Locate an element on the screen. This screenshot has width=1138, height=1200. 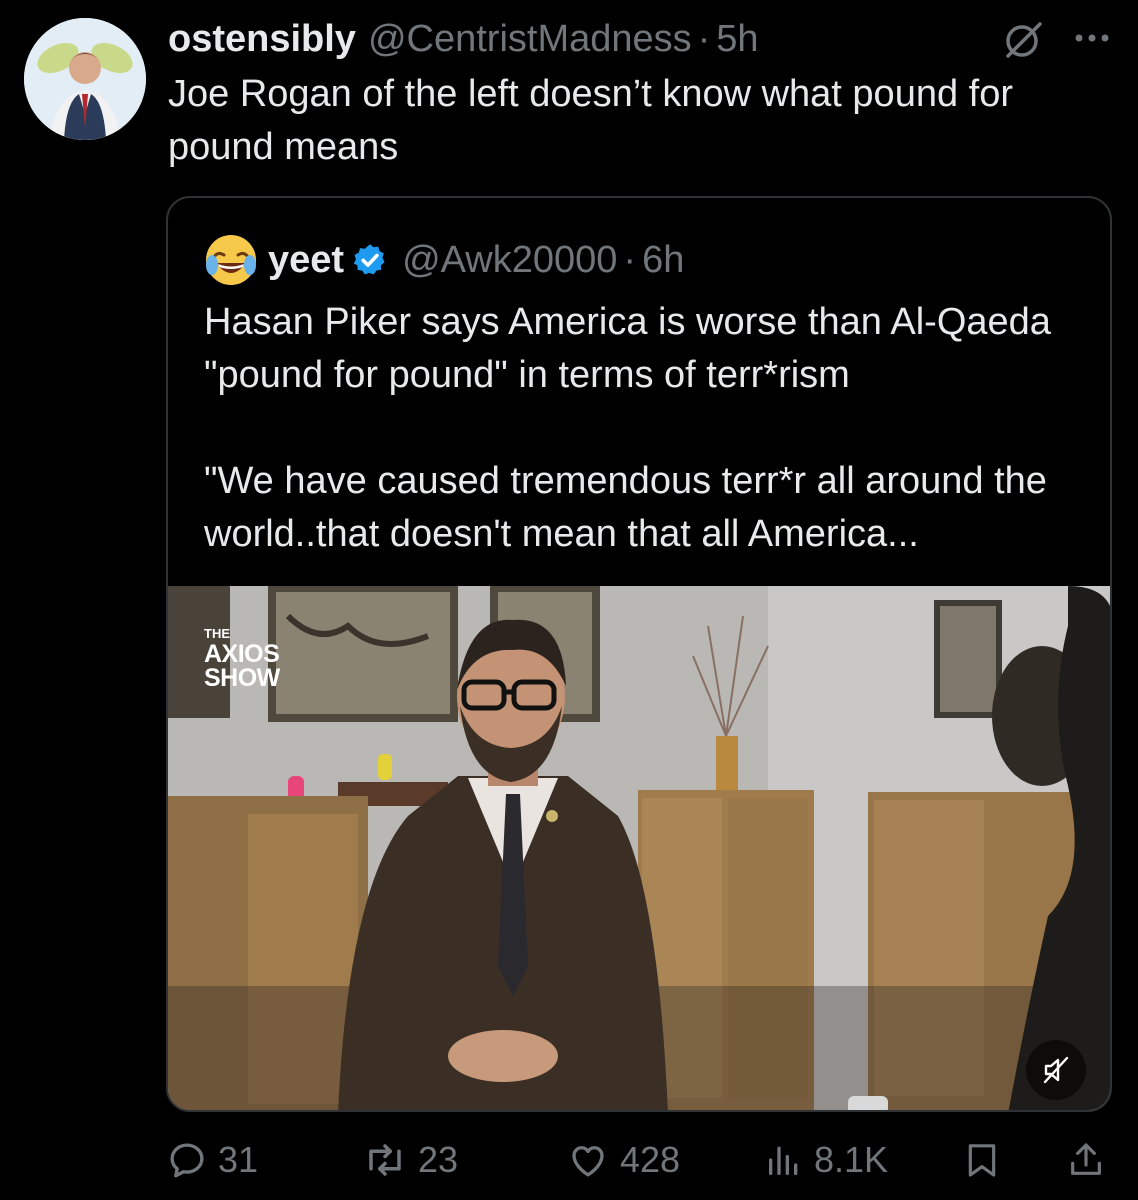
action-bar: 31 23 428 8.1K is located at coordinates (641, 1160).